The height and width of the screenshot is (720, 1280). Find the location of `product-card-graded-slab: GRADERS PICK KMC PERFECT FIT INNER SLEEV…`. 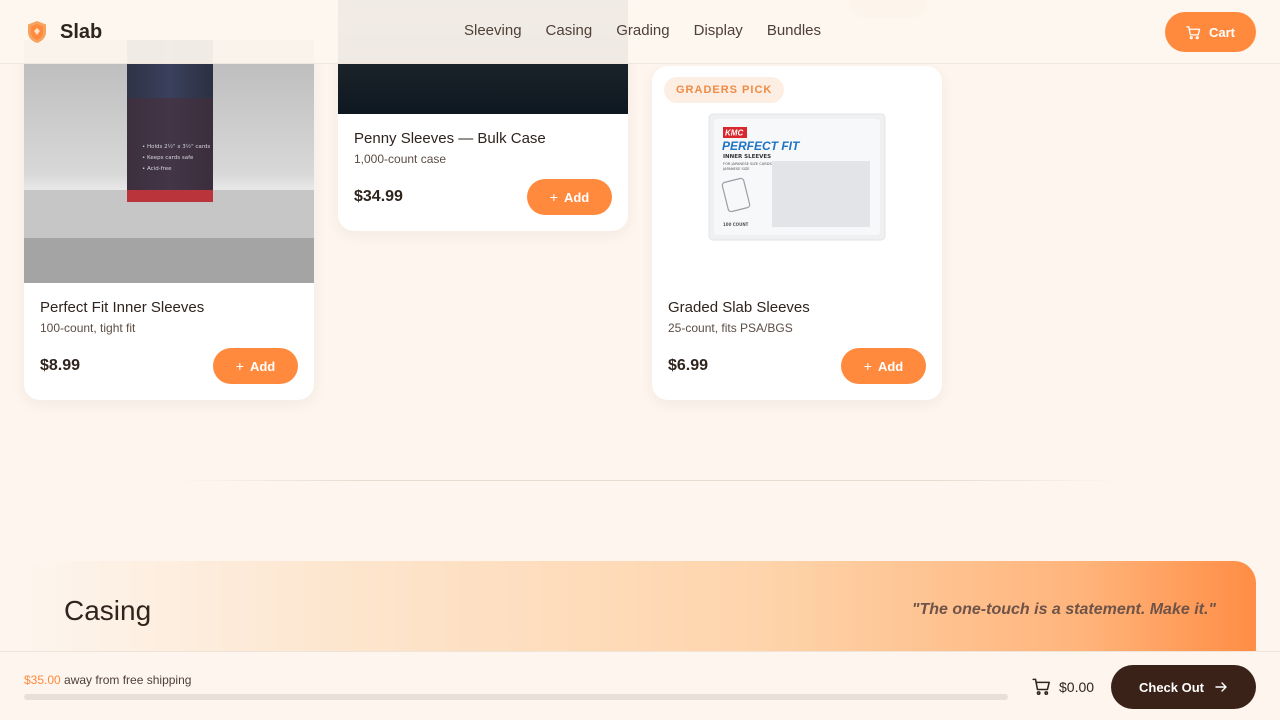

product-card-graded-slab: GRADERS PICK KMC PERFECT FIT INNER SLEEV… is located at coordinates (797, 233).